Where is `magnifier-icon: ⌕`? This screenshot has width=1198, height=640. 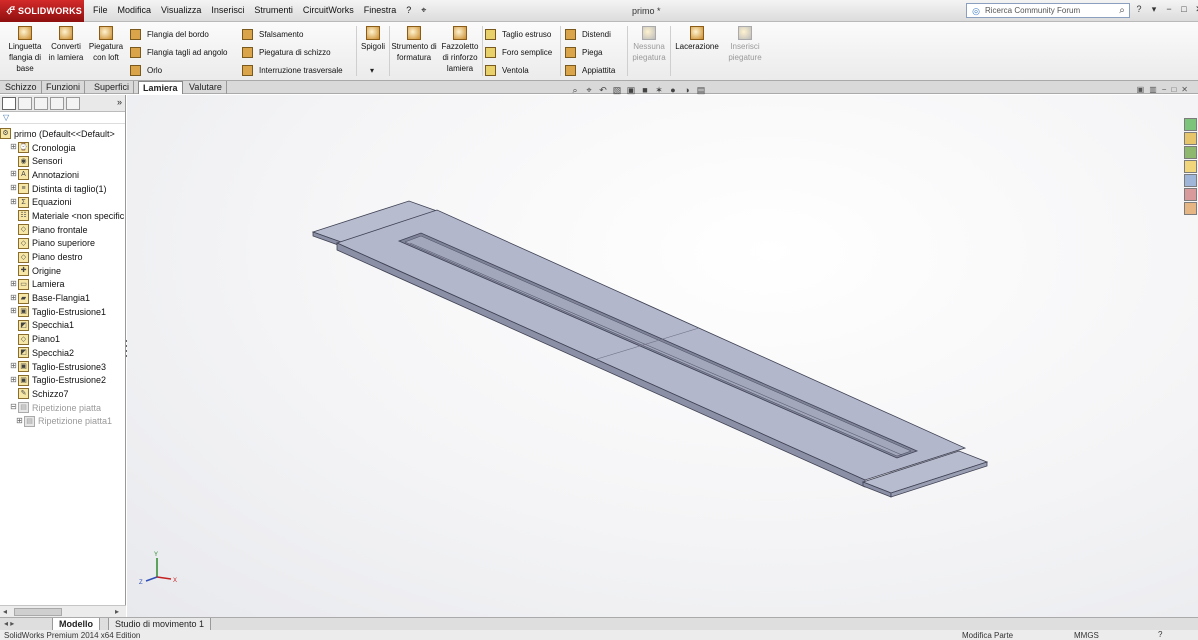 magnifier-icon: ⌕ is located at coordinates (1122, 10).